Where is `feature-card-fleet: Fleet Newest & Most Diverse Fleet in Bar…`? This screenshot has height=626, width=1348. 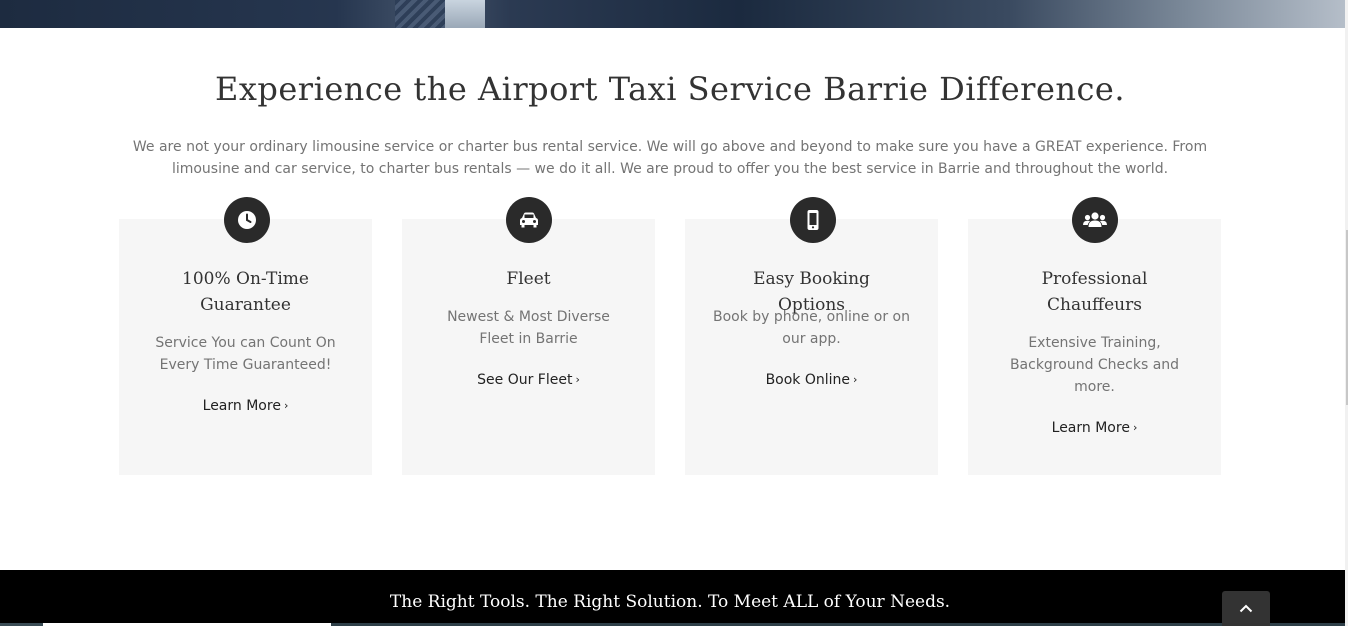 feature-card-fleet: Fleet Newest & Most Diverse Fleet in Bar… is located at coordinates (528, 347).